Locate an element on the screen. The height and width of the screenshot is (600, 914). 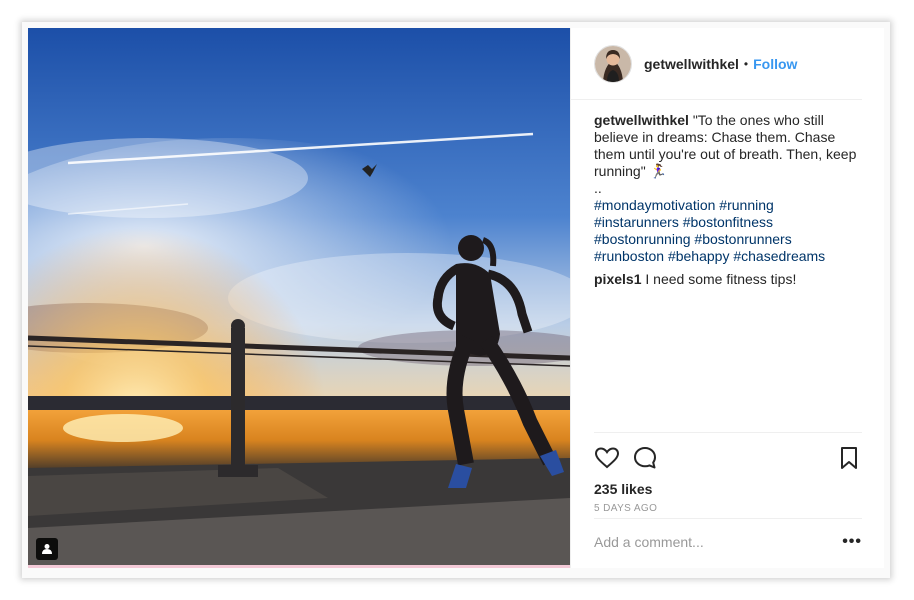
hashtag-link: #bostonrunners is located at coordinates (742, 239).